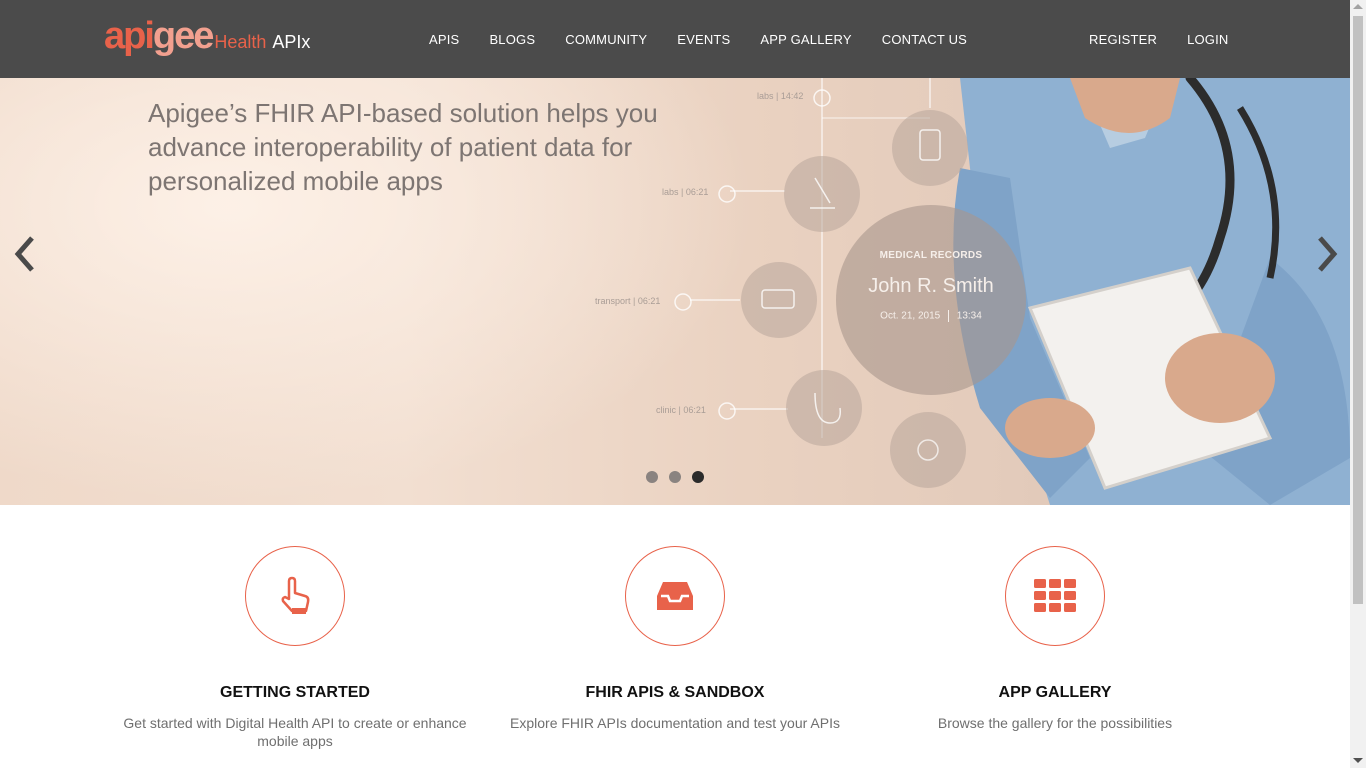  I want to click on record-datetime: Oct. 21, 2015 13:34, so click(931, 316).